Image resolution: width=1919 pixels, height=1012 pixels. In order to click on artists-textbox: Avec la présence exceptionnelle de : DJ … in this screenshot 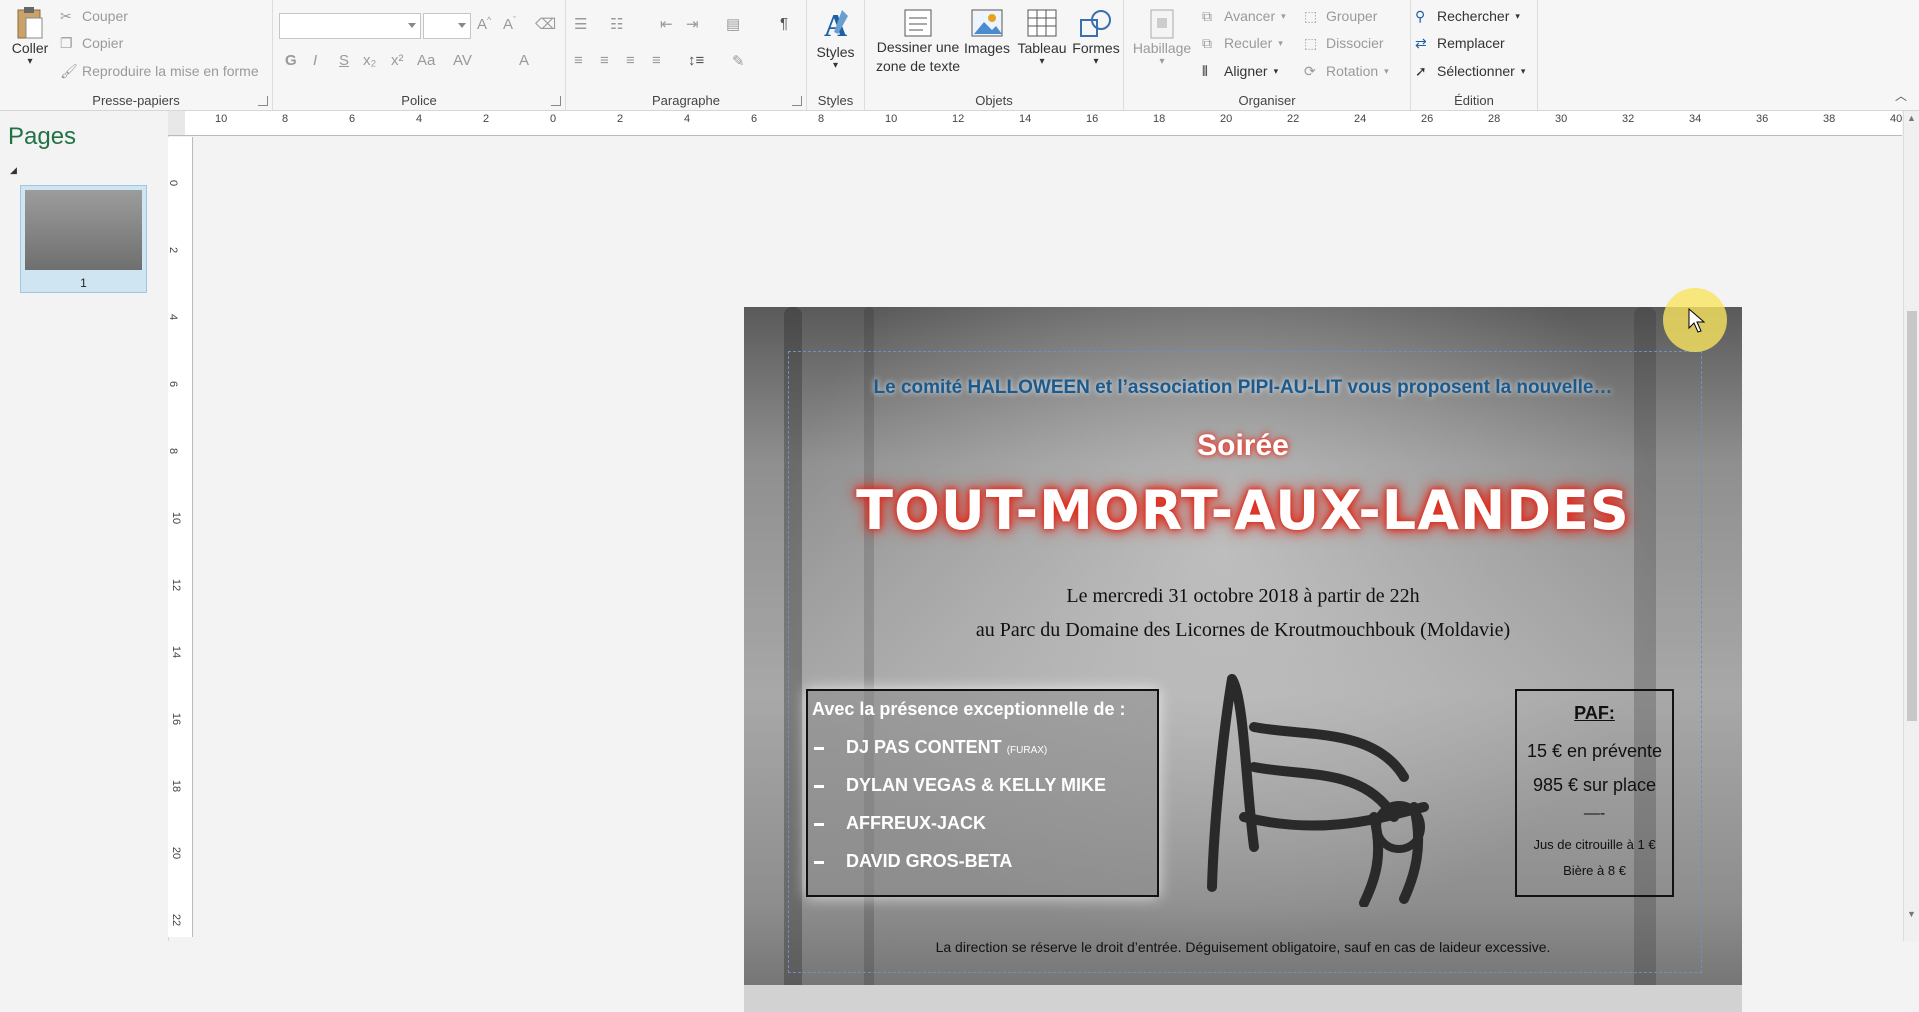, I will do `click(982, 793)`.